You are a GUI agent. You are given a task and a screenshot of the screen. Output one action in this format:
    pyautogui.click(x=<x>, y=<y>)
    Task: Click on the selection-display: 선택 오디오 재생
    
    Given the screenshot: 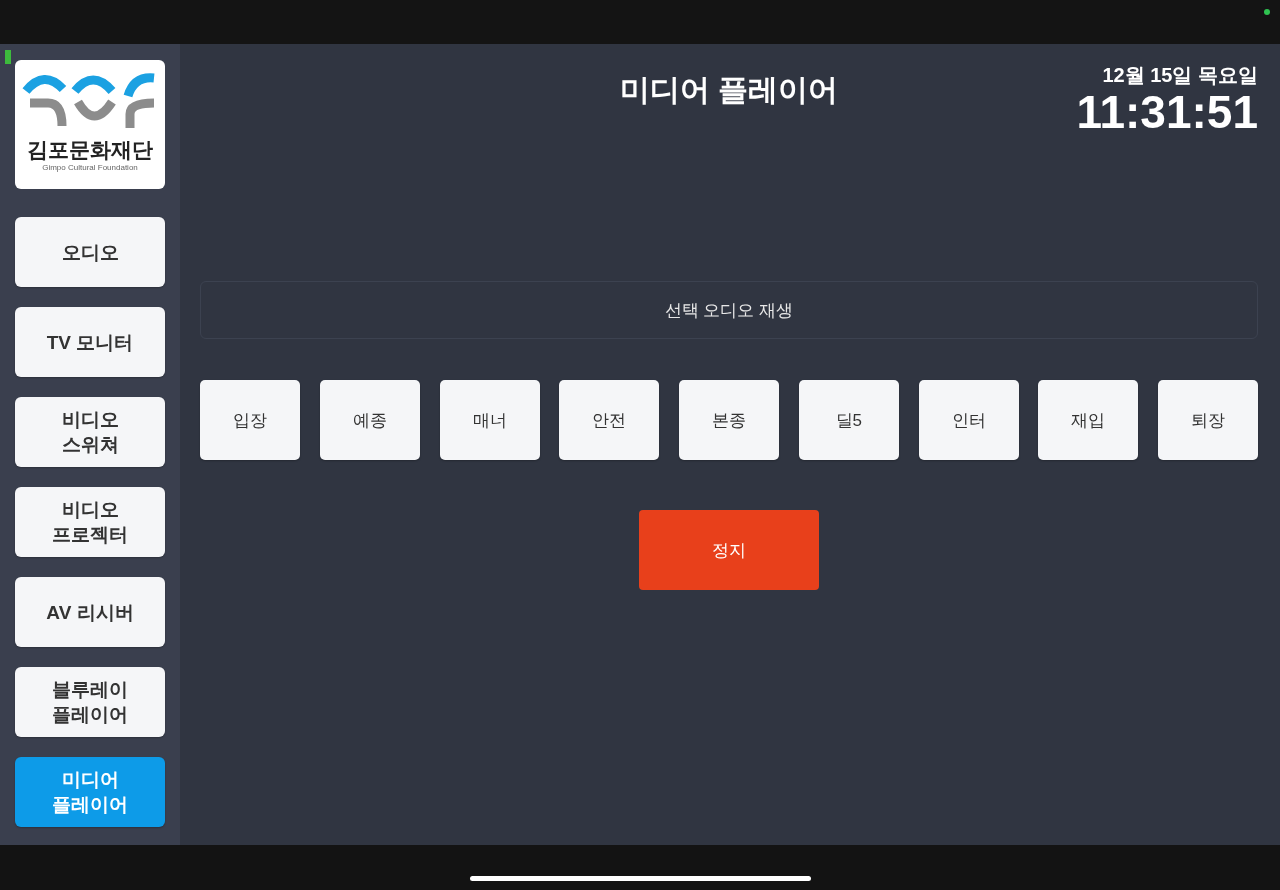 What is the action you would take?
    pyautogui.click(x=729, y=310)
    